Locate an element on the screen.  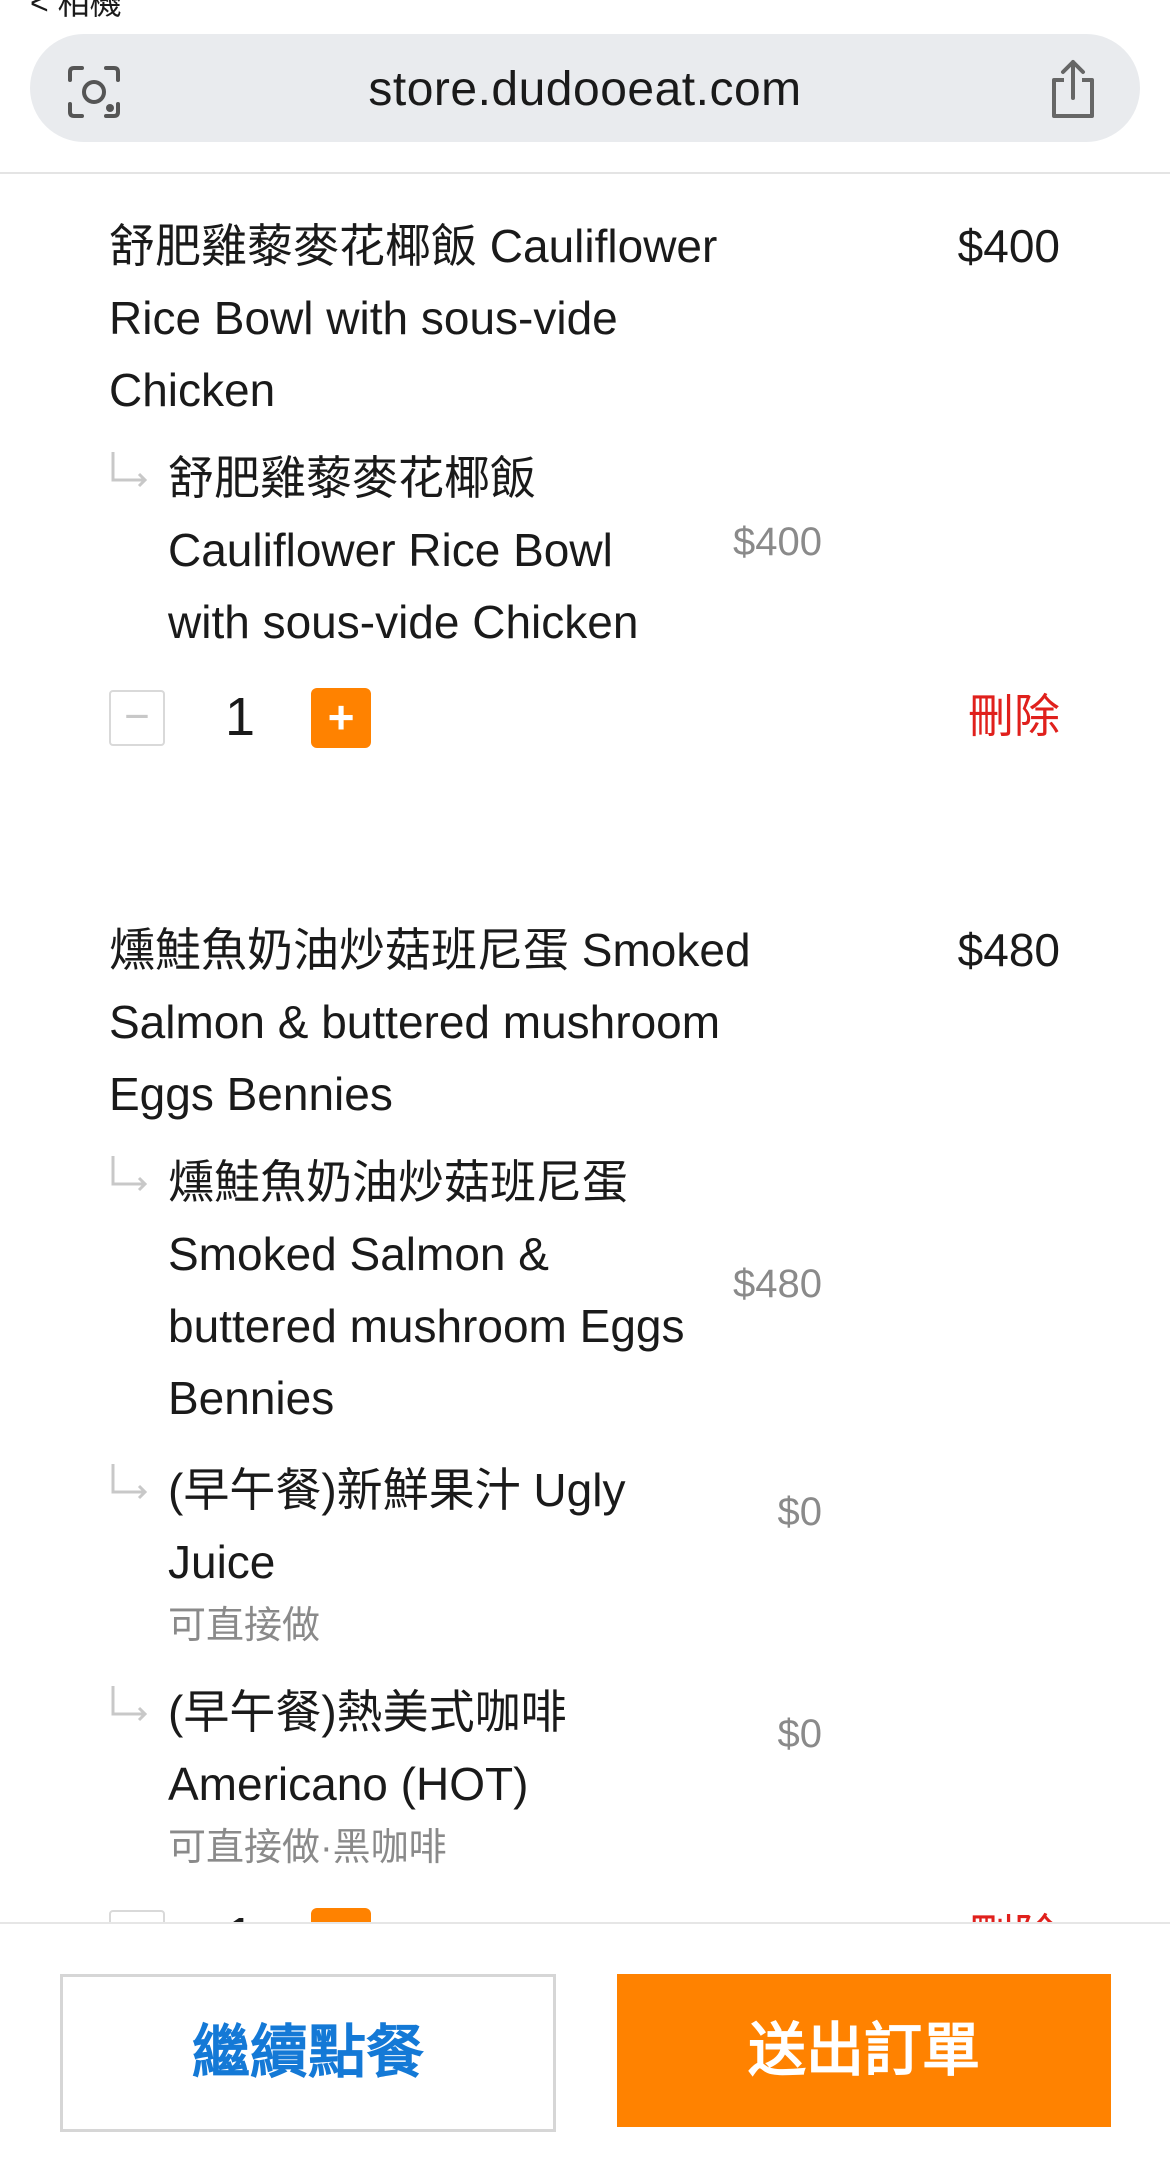
sub-item-note: 可直接做 is located at coordinates (244, 1626).